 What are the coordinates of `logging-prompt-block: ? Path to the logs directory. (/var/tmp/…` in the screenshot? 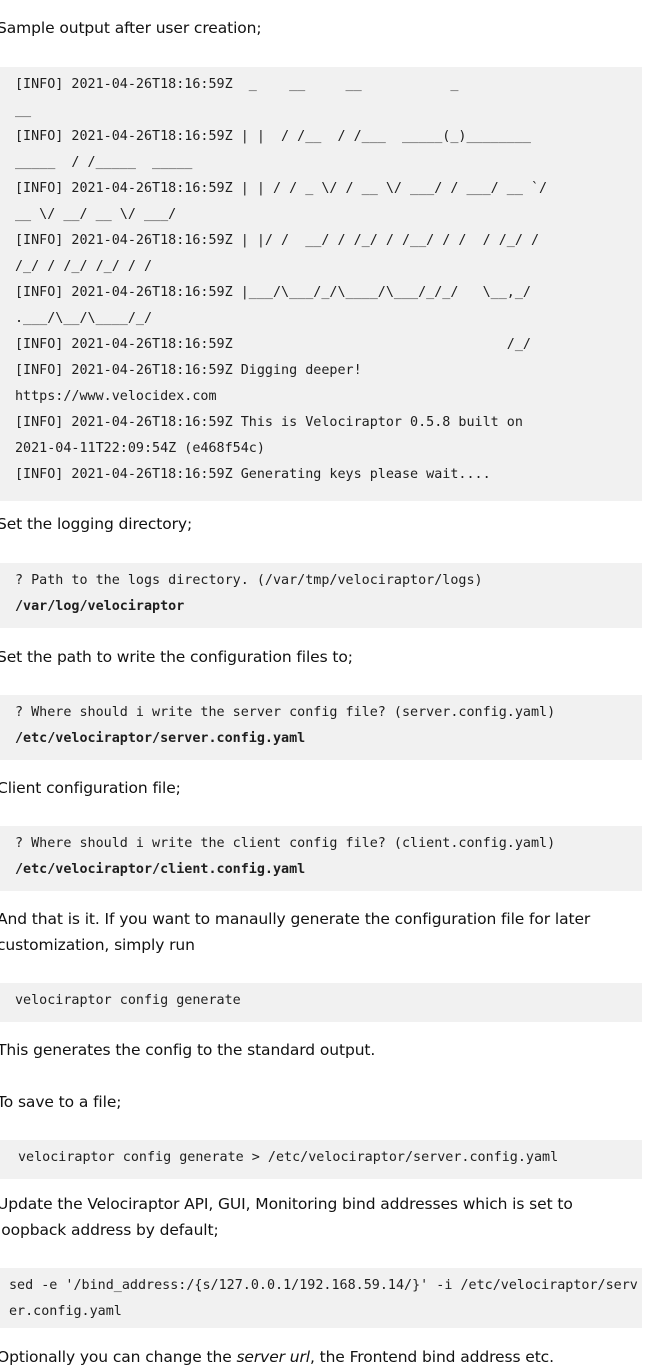 It's located at (321, 595).